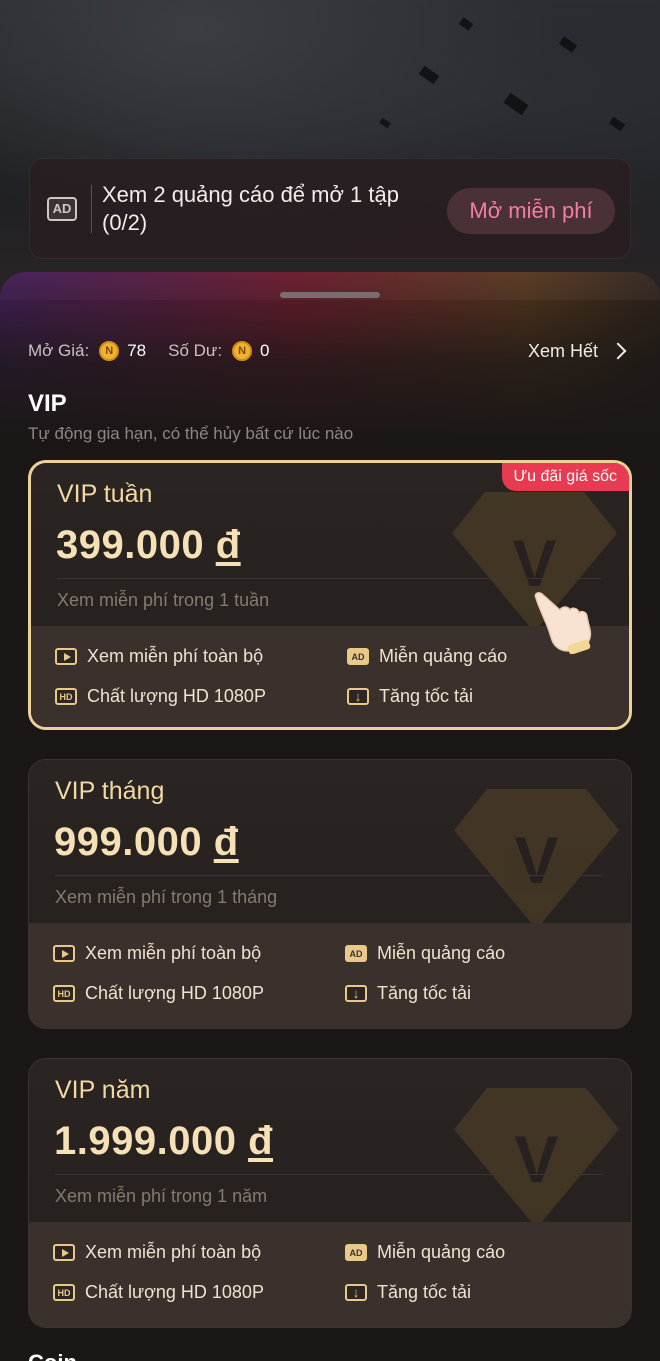 The image size is (660, 1361). Describe the element at coordinates (58, 1356) in the screenshot. I see `next-section-title: Coin` at that location.